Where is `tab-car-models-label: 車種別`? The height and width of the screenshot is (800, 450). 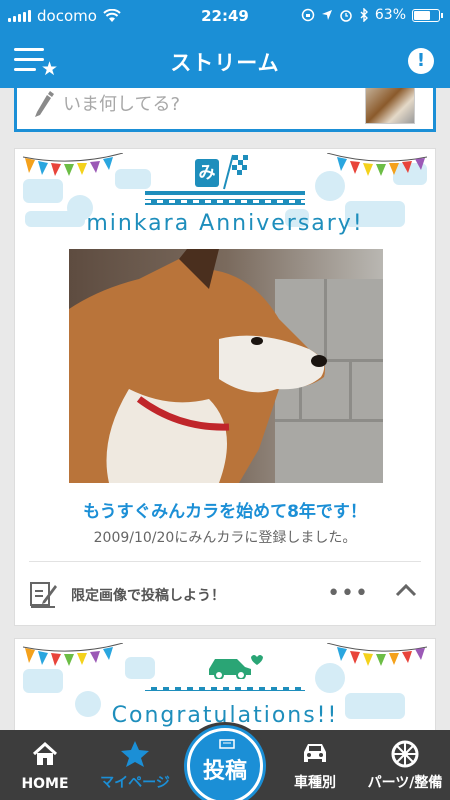
tab-car-models-label: 車種別 is located at coordinates (315, 783).